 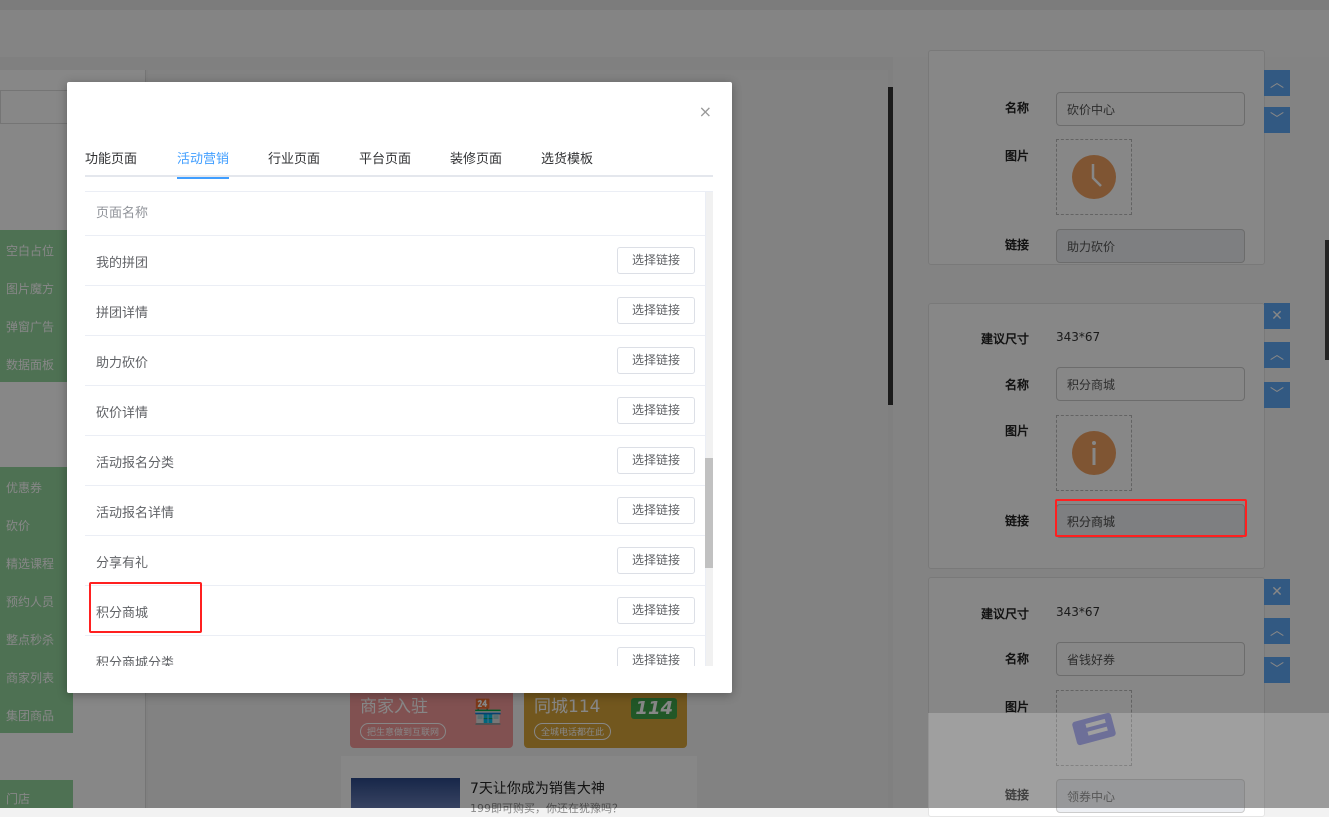 I want to click on highlighted-link-value: 积分商城, so click(x=1091, y=522).